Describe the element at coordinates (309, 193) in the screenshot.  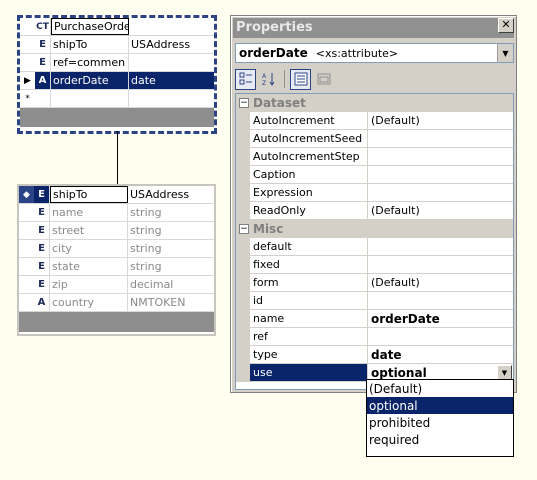
I see `property-name: Expression` at that location.